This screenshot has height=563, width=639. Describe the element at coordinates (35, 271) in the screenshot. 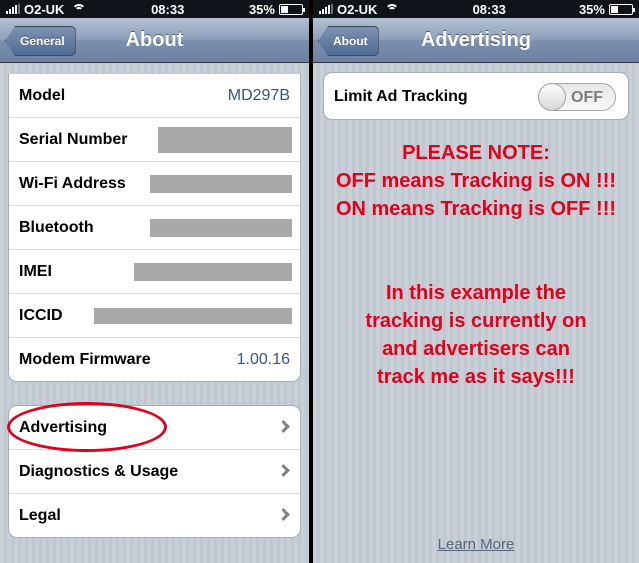

I see `row-label: IMEI` at that location.